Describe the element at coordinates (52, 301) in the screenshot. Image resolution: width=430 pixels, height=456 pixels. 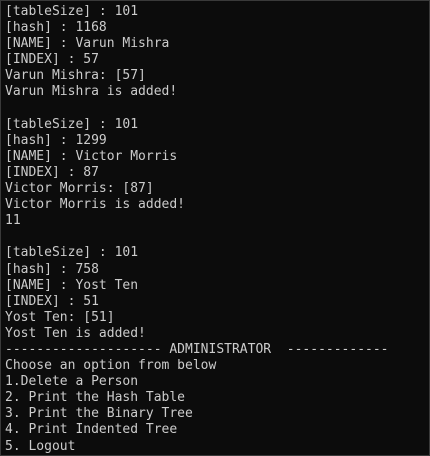
I see `console-line: [INDEX] : 51` at that location.